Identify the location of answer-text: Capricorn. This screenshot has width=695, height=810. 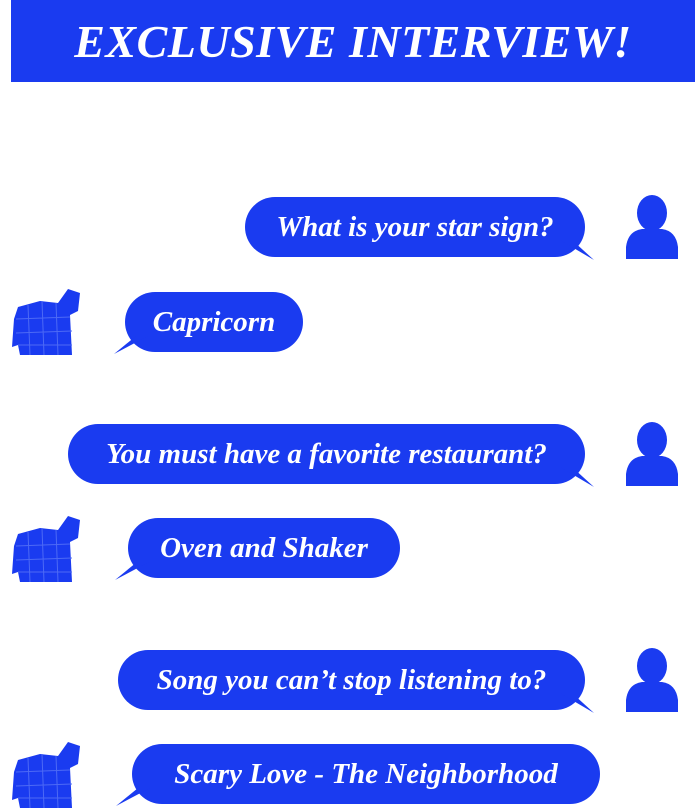
(214, 321).